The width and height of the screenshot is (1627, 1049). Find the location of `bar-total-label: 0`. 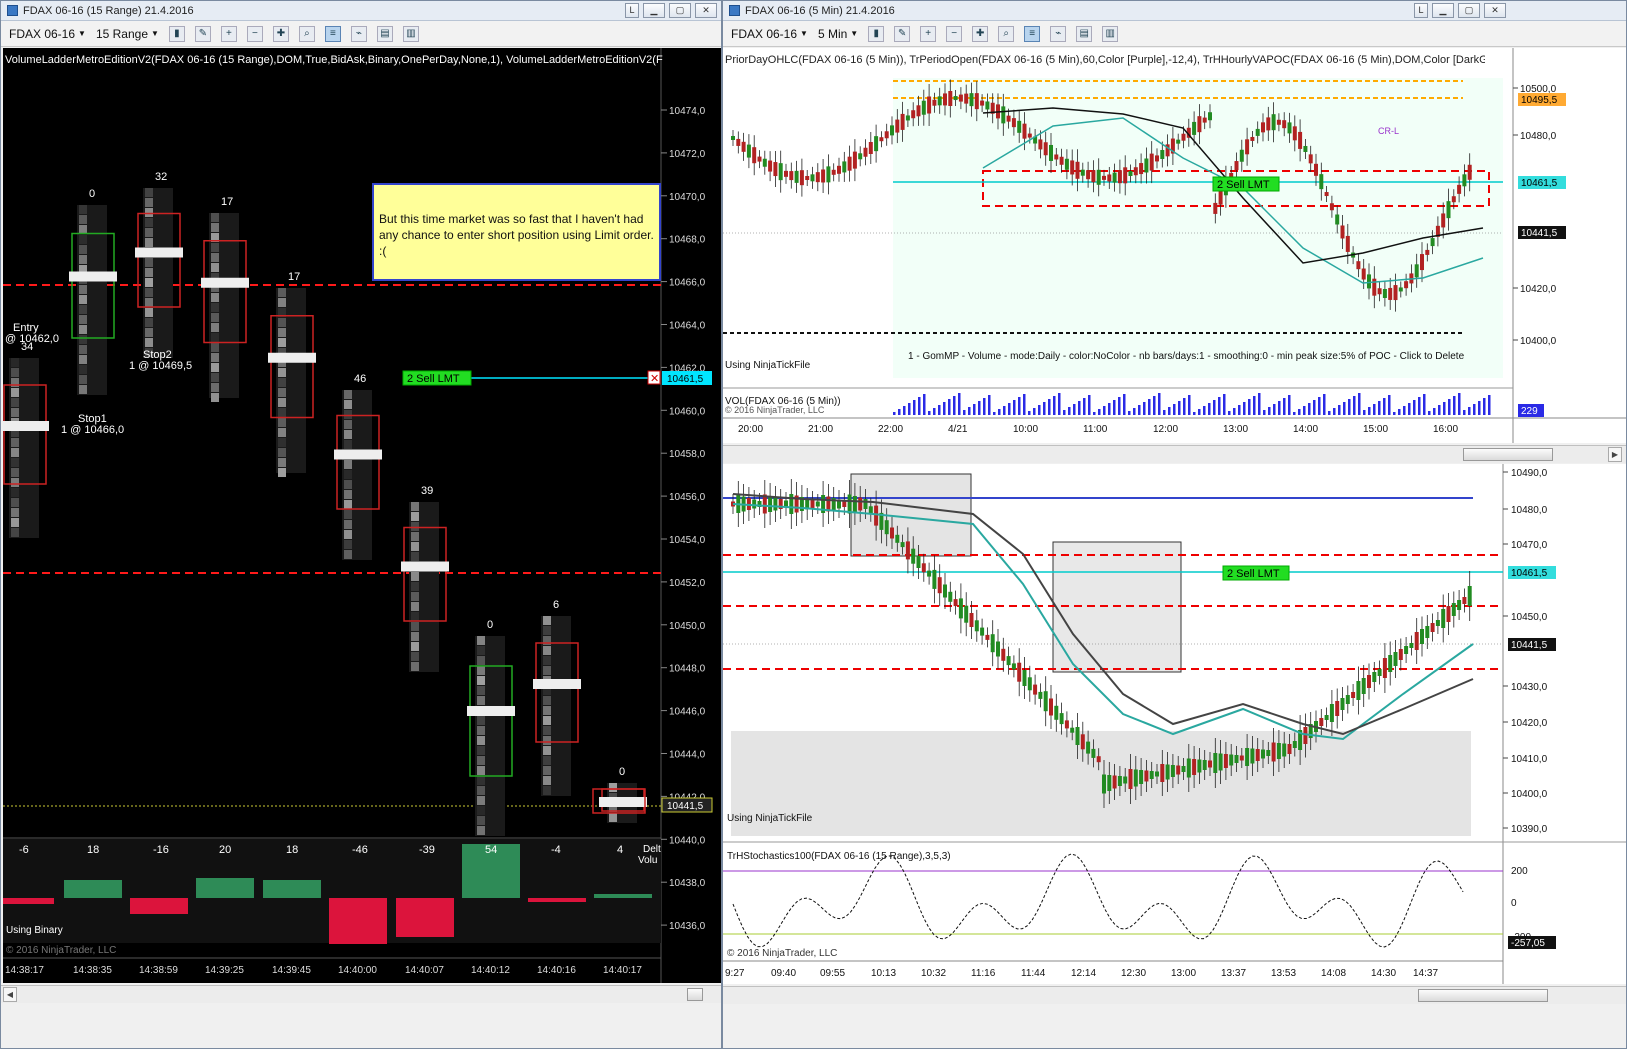

bar-total-label: 0 is located at coordinates (490, 625).